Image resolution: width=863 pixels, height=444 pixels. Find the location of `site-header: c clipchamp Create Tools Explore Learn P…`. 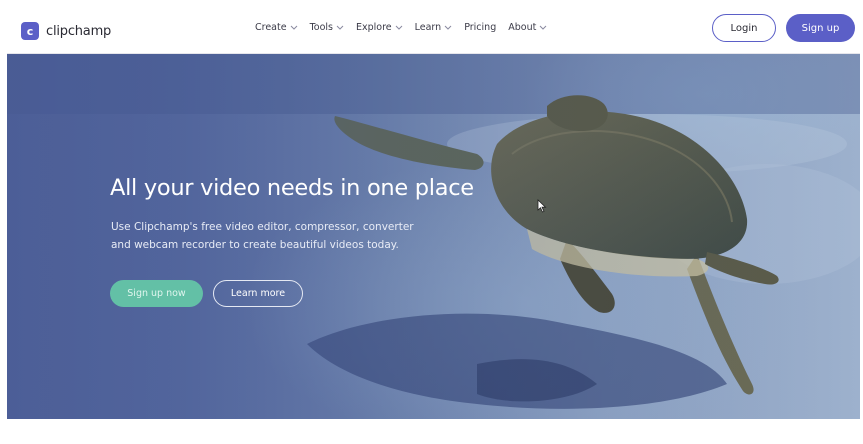

site-header: c clipchamp Create Tools Explore Learn P… is located at coordinates (433, 30).